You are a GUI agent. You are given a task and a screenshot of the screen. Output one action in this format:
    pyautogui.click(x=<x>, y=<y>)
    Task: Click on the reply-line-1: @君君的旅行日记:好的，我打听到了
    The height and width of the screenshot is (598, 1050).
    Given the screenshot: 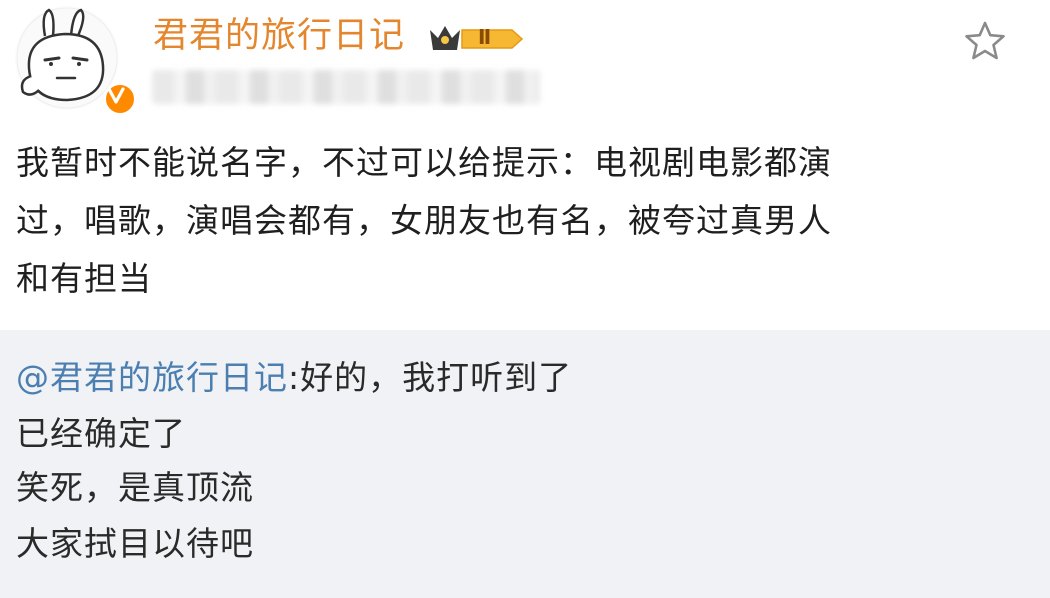 What is the action you would take?
    pyautogui.click(x=294, y=378)
    